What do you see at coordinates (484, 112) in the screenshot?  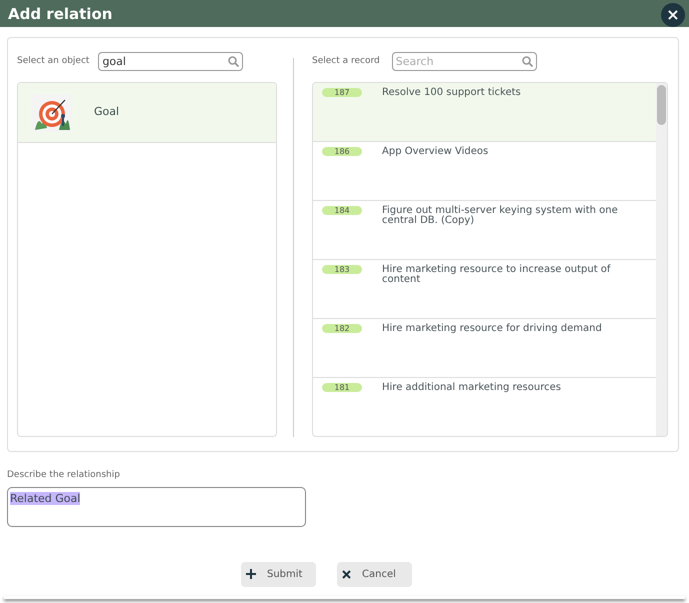 I see `record-item: 187 Resolve 100 support tickets` at bounding box center [484, 112].